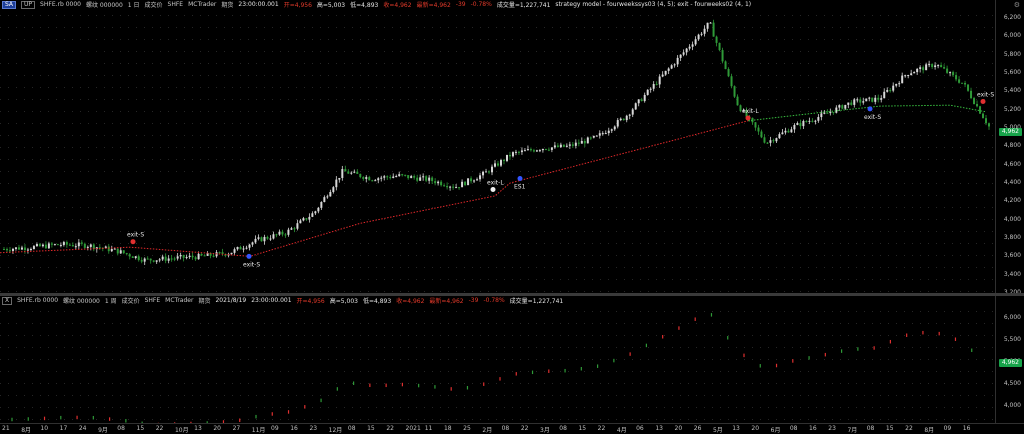 The width and height of the screenshot is (1024, 434). Describe the element at coordinates (7, 301) in the screenshot. I see `close-pane-button: X` at that location.